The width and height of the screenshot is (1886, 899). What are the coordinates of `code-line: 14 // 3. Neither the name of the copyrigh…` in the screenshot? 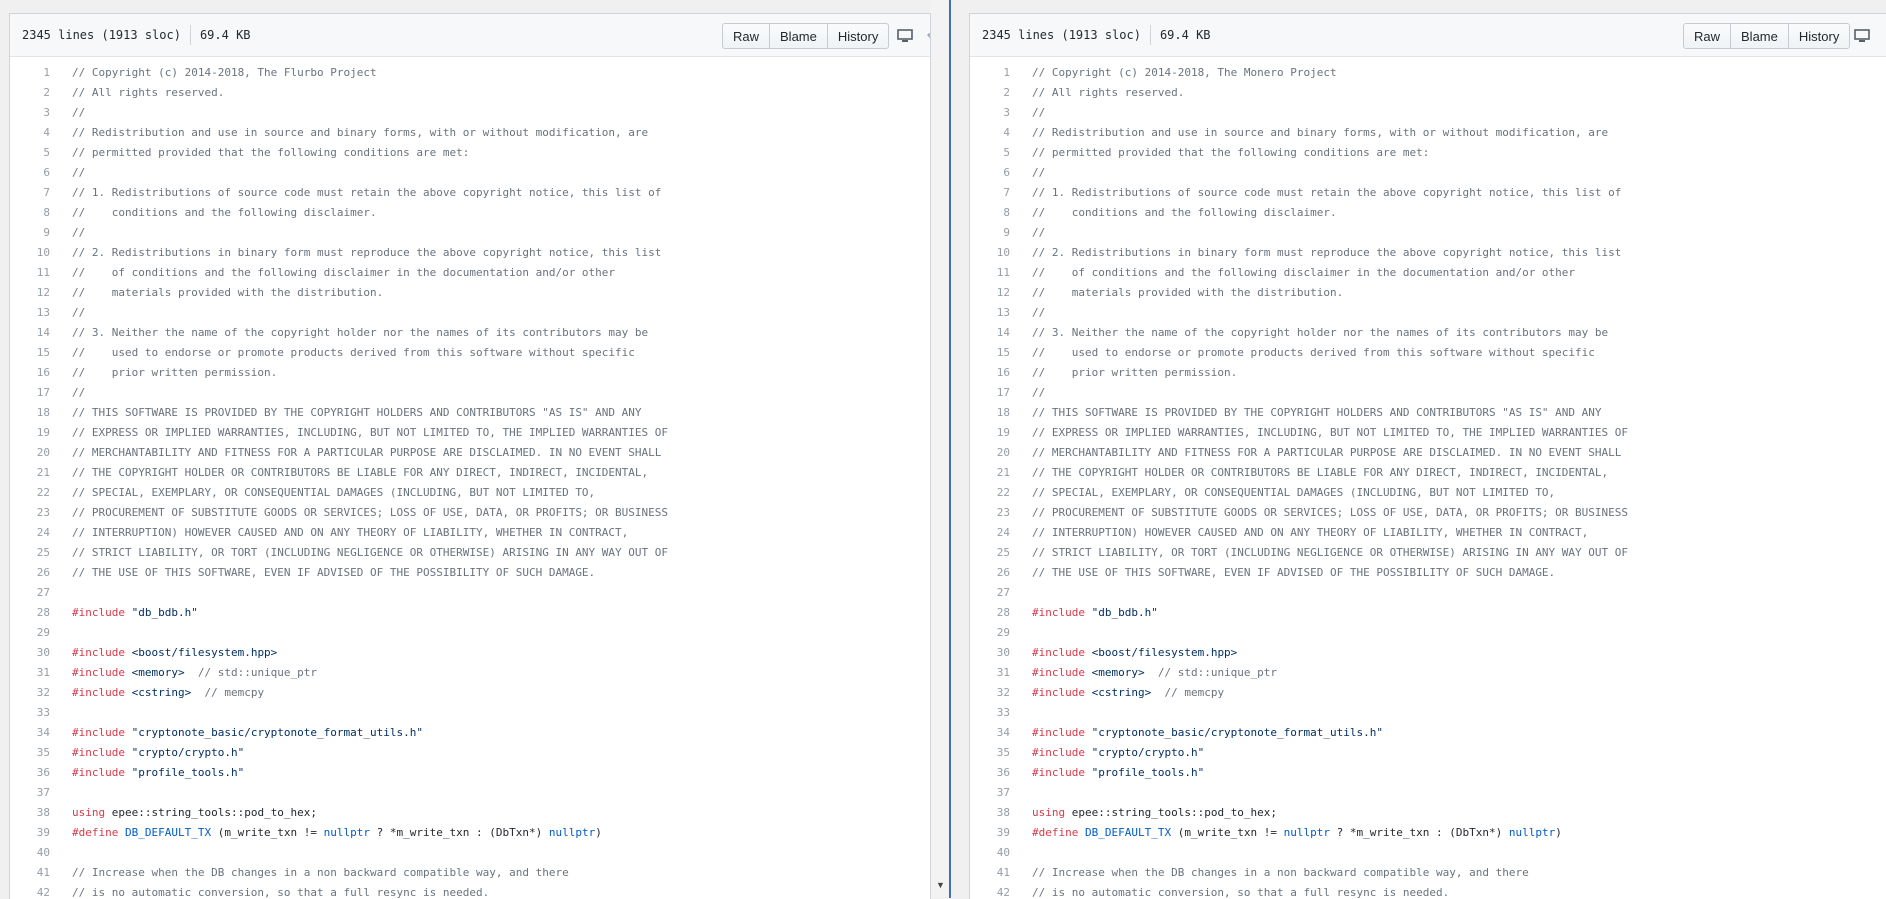 It's located at (1428, 333).